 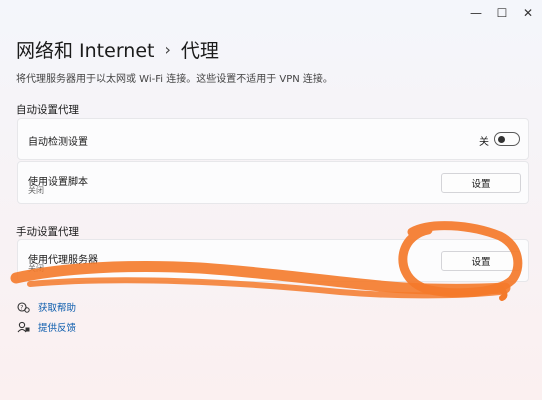 I want to click on page-title: 代理, so click(x=199, y=51).